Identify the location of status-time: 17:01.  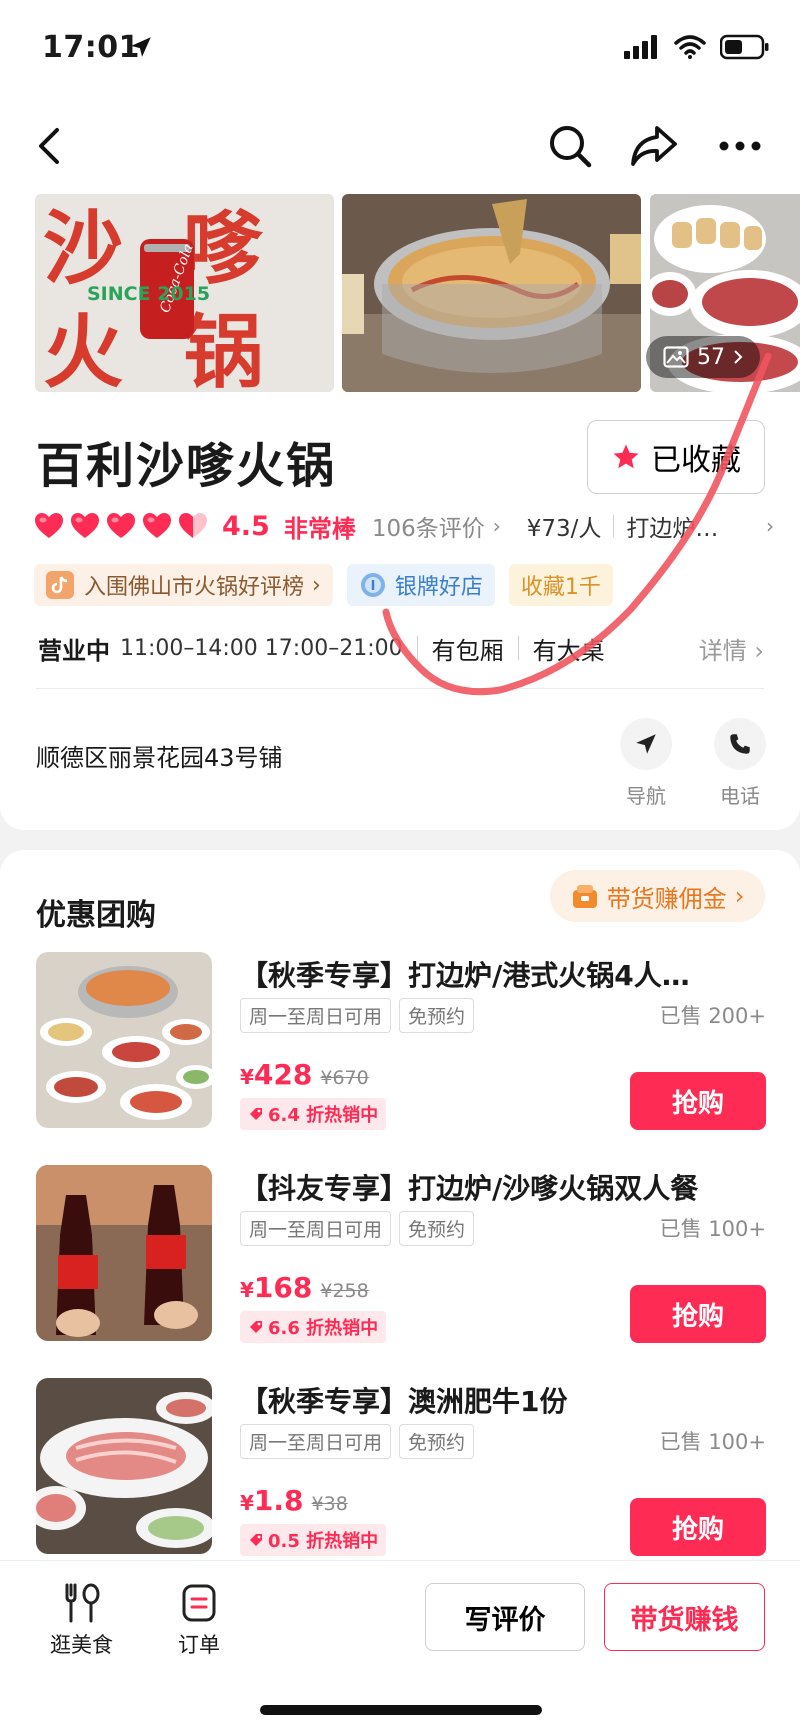
(91, 47).